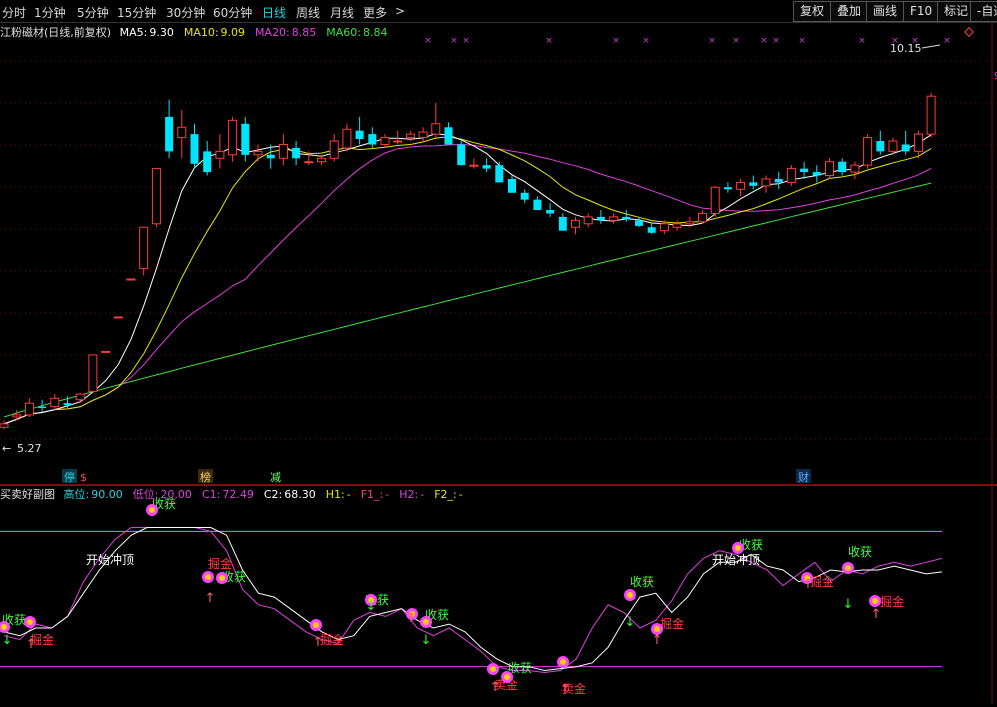  What do you see at coordinates (275, 477) in the screenshot?
I see `event-marker: 减` at bounding box center [275, 477].